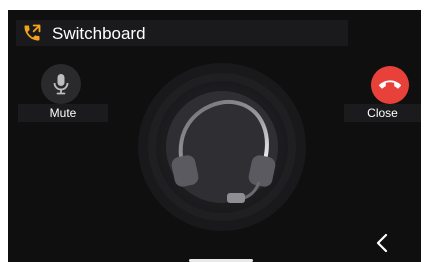 The image size is (430, 262). Describe the element at coordinates (382, 113) in the screenshot. I see `close-label: Close` at that location.